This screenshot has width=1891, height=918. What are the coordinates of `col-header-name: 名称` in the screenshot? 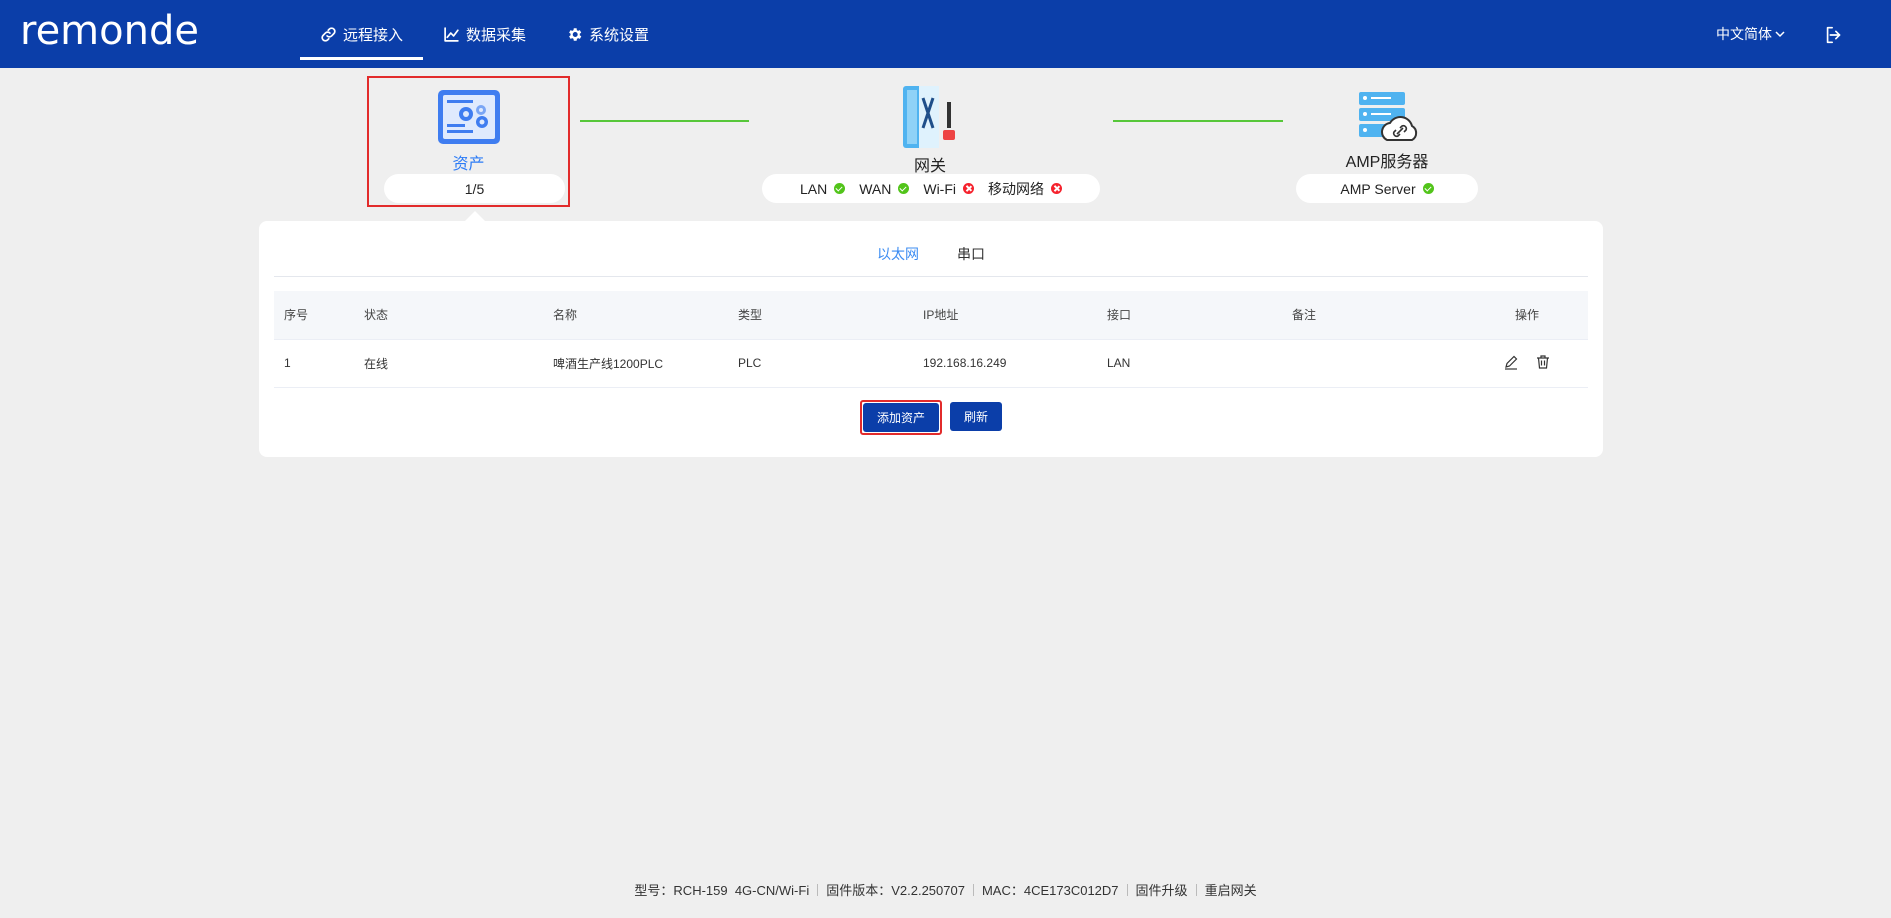 It's located at (635, 315).